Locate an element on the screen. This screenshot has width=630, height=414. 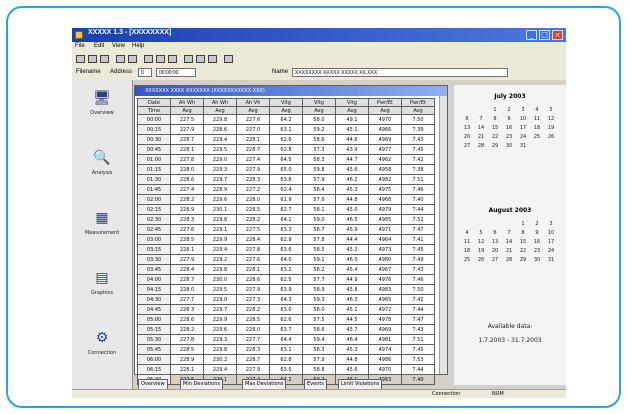
table-cell: 4979 is located at coordinates (385, 209).